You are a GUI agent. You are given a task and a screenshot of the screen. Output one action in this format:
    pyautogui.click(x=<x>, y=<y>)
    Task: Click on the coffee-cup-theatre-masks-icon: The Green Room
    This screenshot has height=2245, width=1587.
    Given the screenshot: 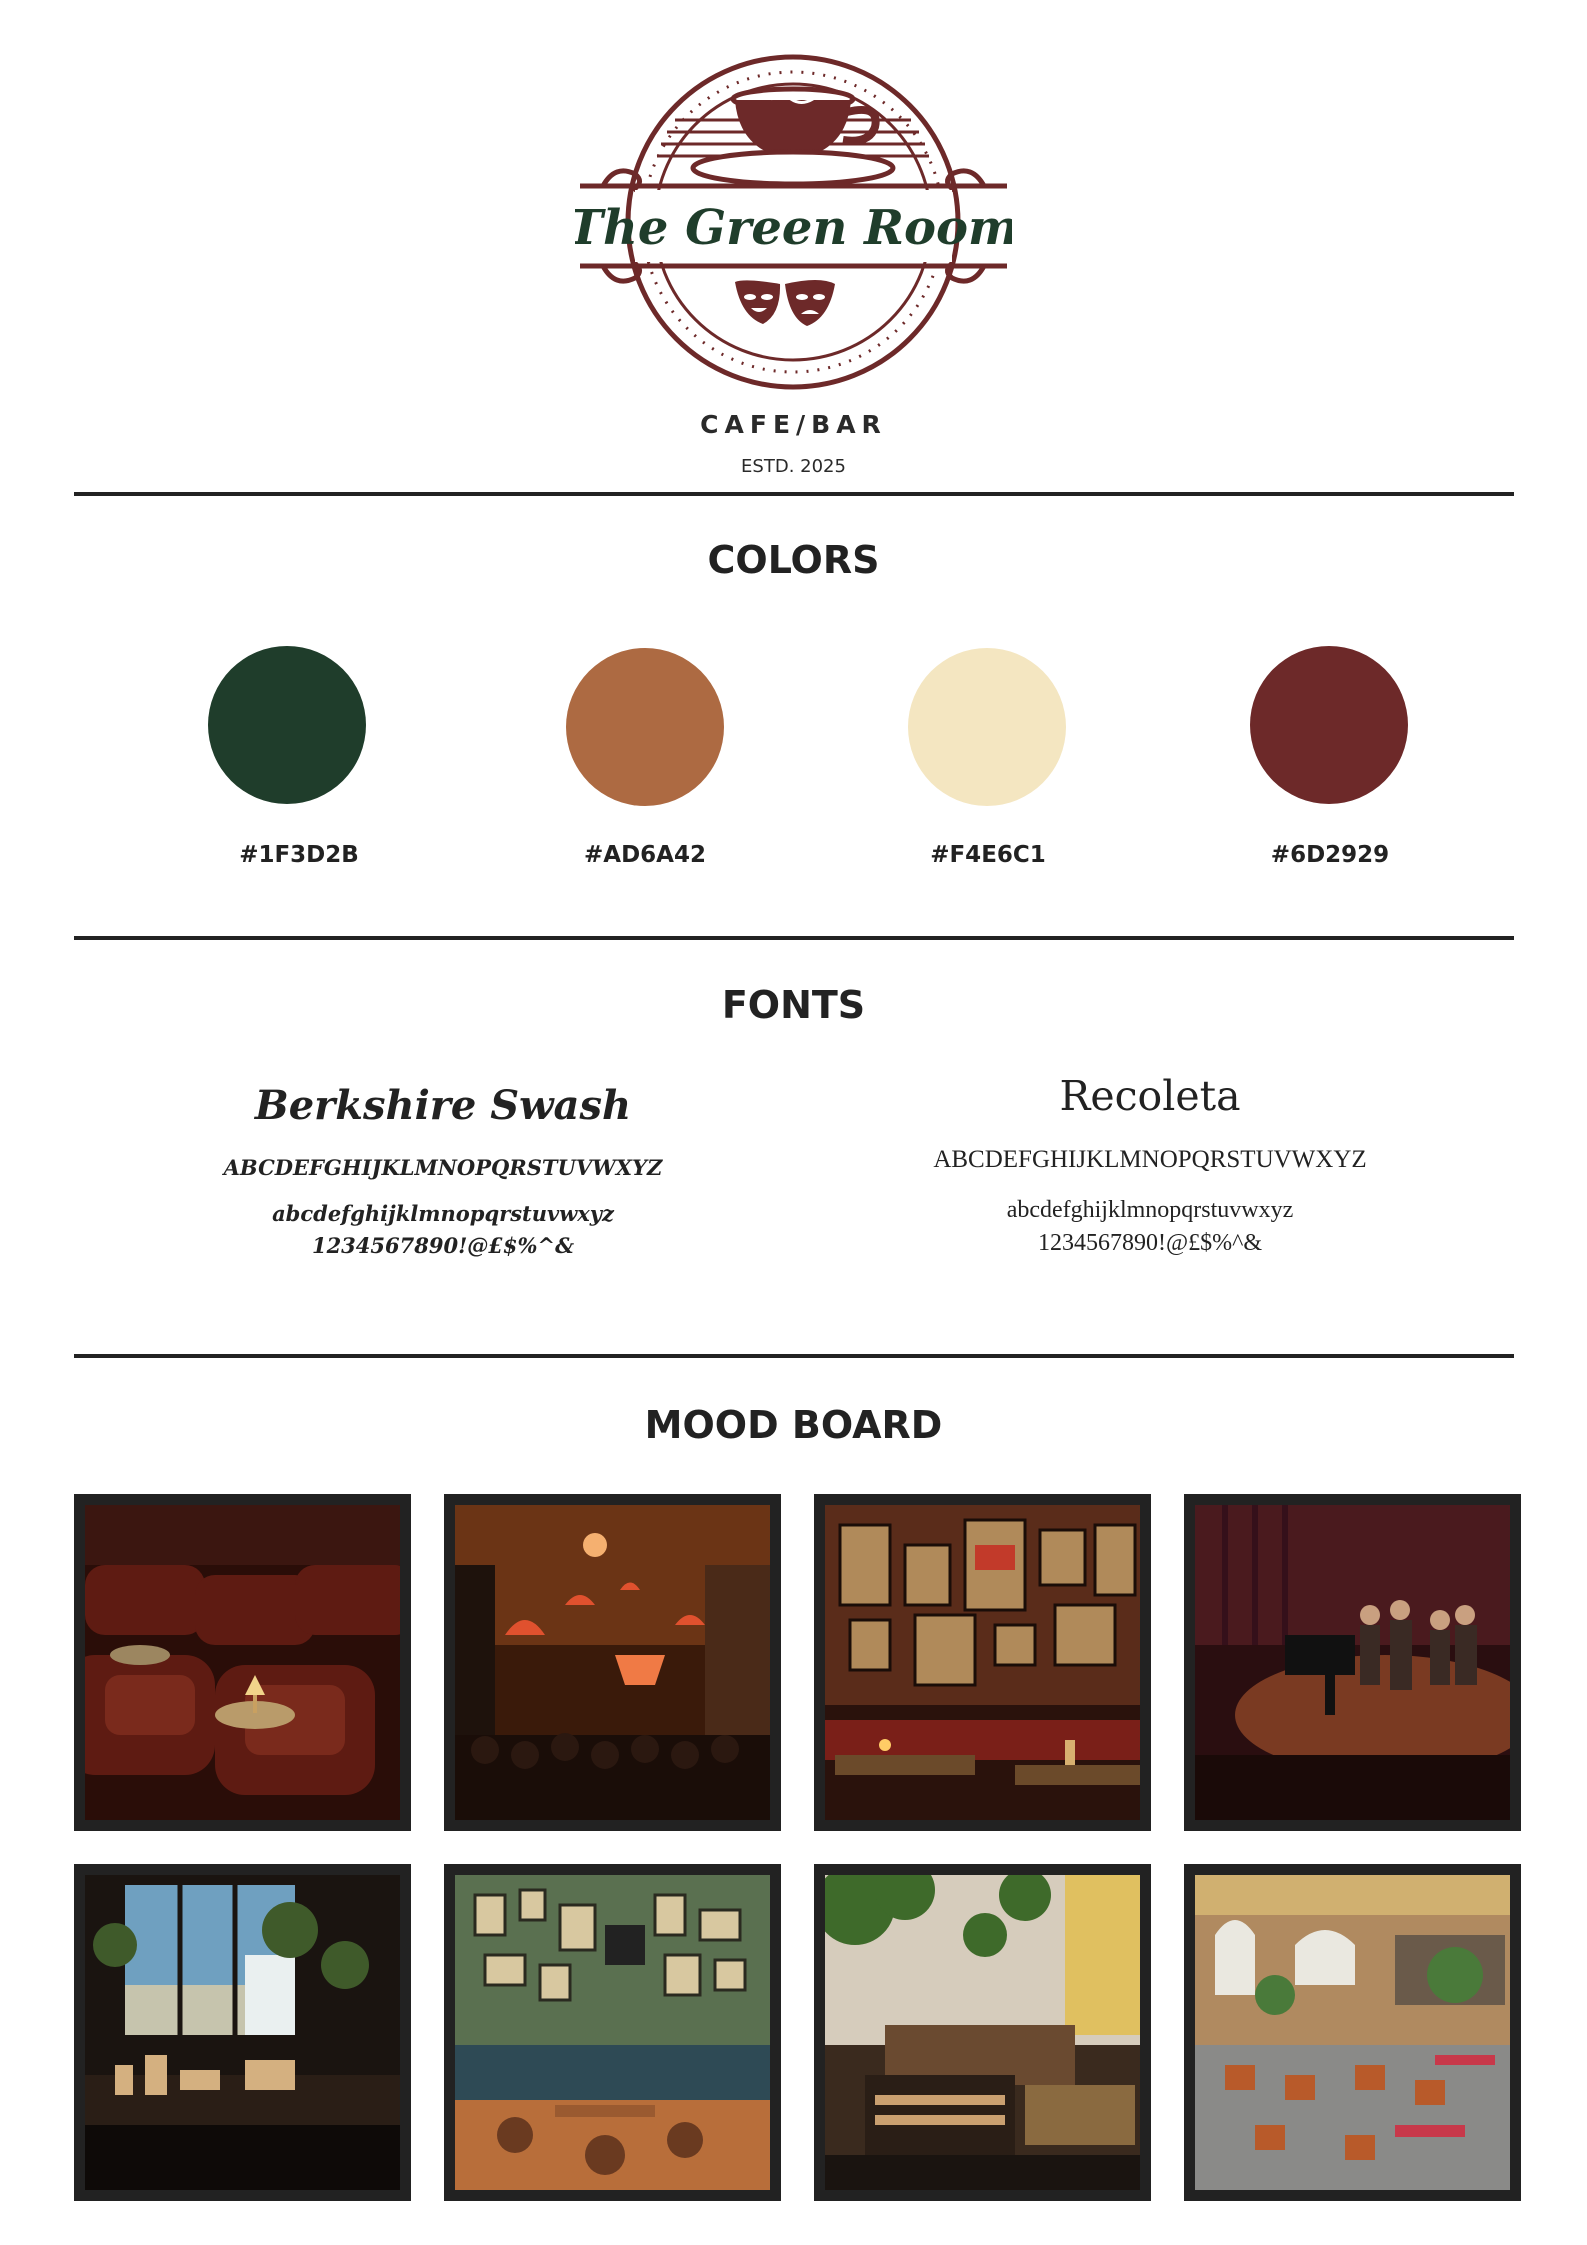 What is the action you would take?
    pyautogui.click(x=793, y=222)
    